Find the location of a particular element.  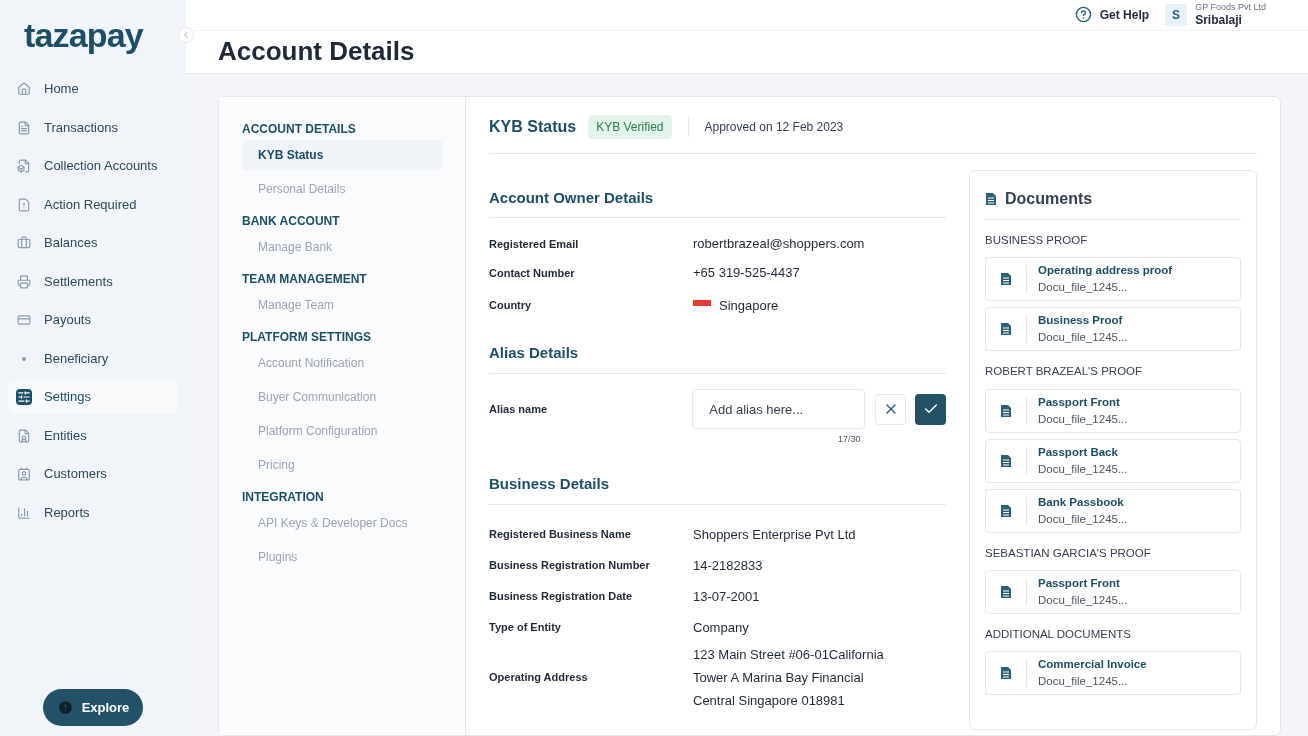

kyb-title: KYB Status is located at coordinates (533, 127).